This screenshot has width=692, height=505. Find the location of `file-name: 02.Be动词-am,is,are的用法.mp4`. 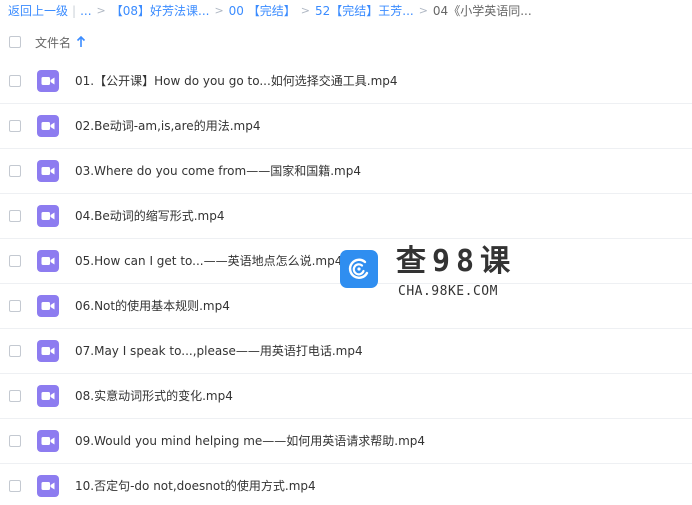

file-name: 02.Be动词-am,is,are的用法.mp4 is located at coordinates (167, 126).